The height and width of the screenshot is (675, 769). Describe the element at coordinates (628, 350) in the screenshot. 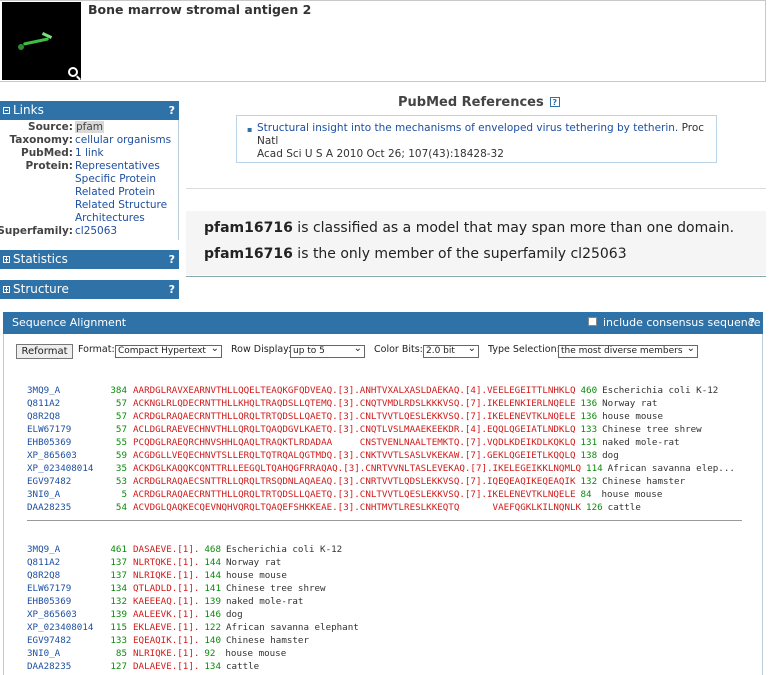

I see `type-selection-select: the most diverse members` at that location.